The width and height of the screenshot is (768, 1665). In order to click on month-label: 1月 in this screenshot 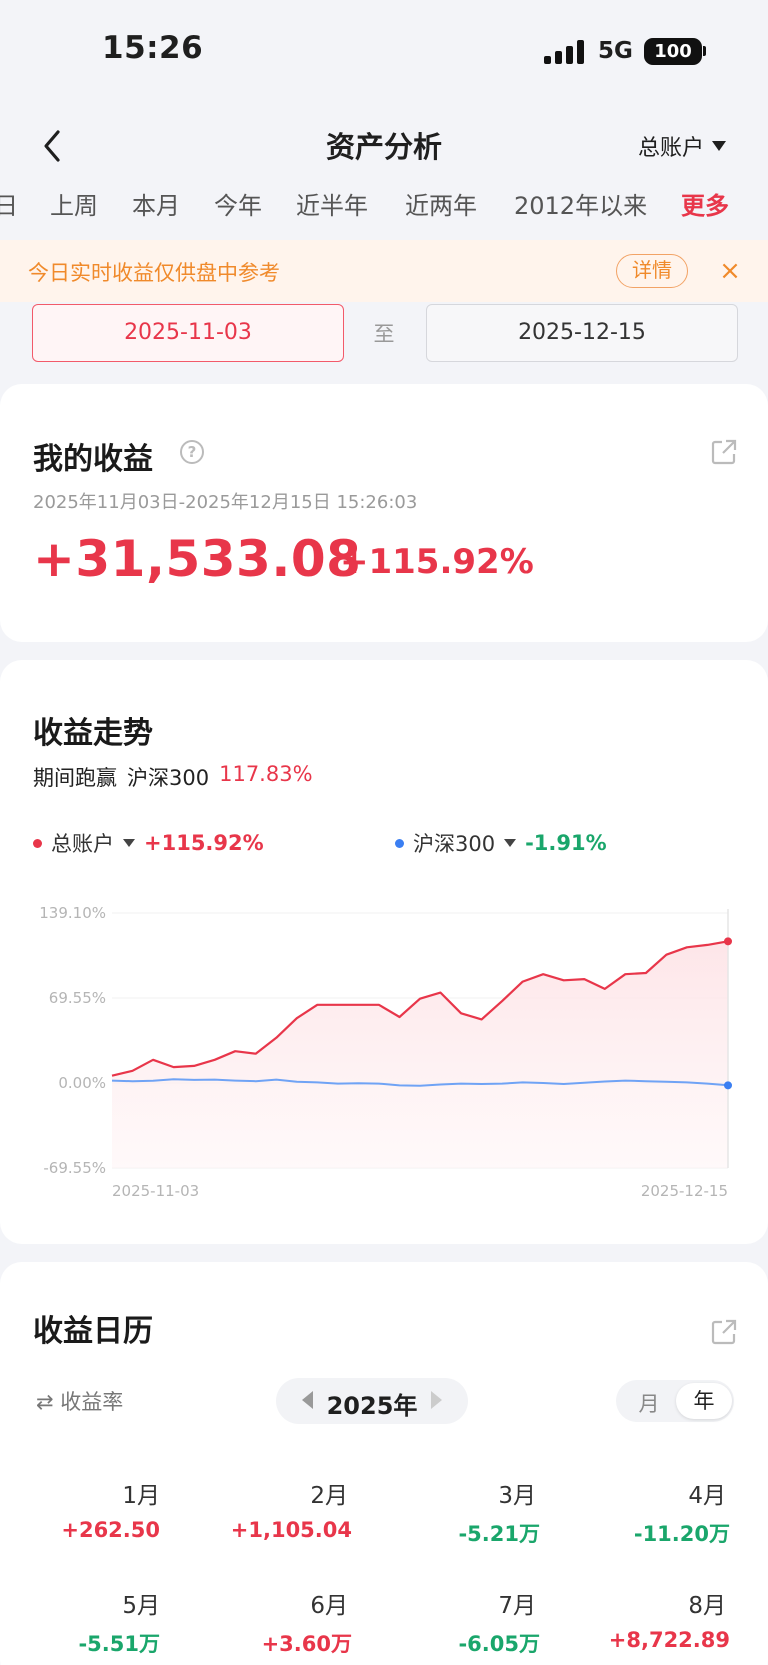, I will do `click(141, 1496)`.